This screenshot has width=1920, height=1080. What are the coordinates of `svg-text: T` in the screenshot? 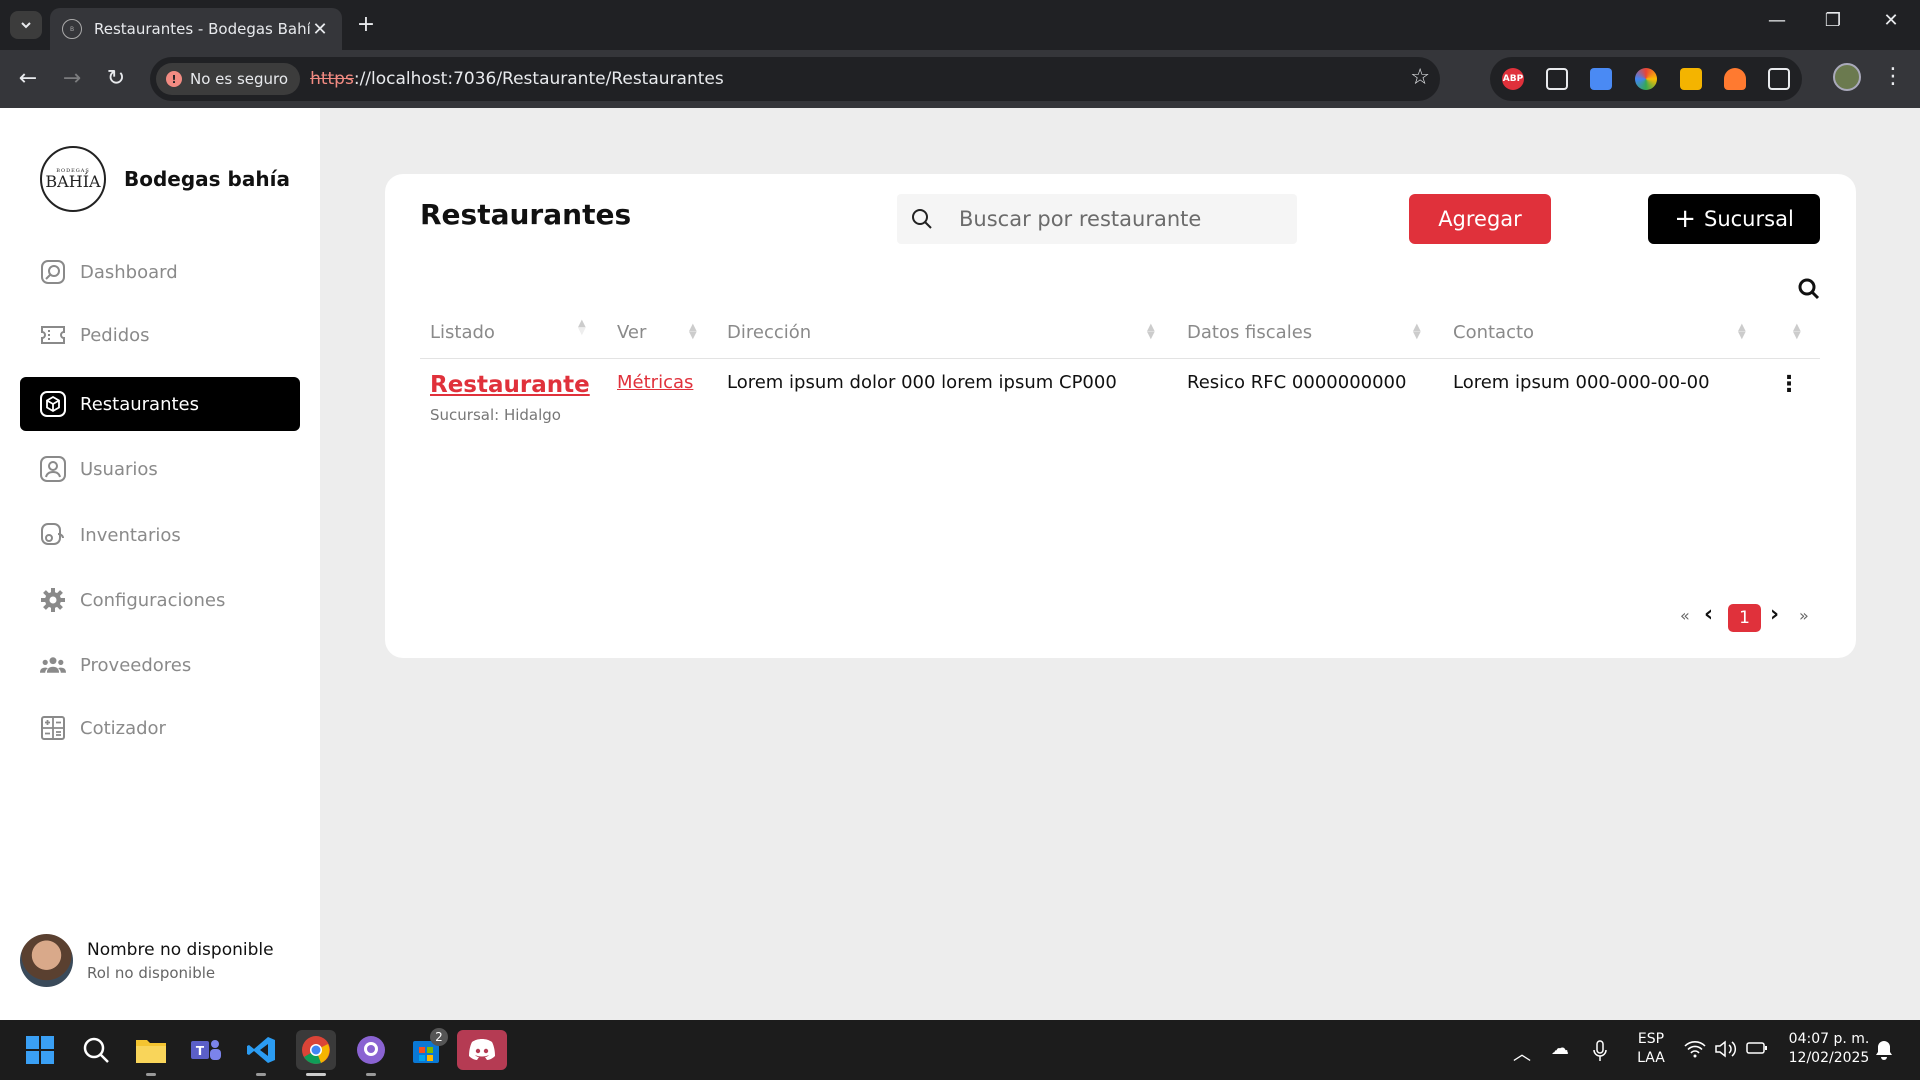 It's located at (200, 1051).